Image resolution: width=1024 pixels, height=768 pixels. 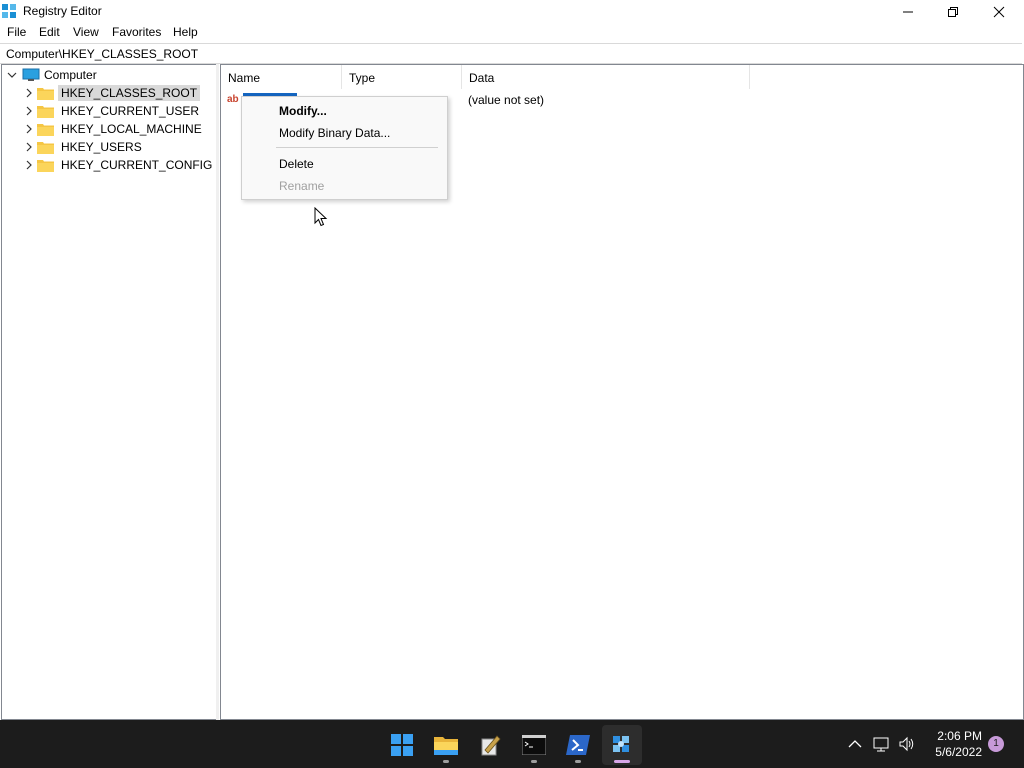 What do you see at coordinates (101, 147) in the screenshot?
I see `tree-label: HKEY_USERS` at bounding box center [101, 147].